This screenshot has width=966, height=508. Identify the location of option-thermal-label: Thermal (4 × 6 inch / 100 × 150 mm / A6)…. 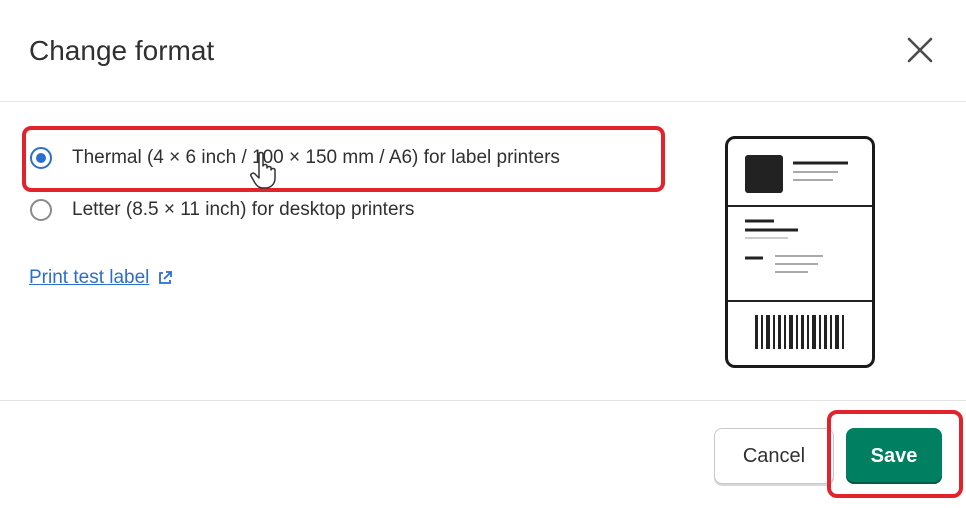
(316, 157).